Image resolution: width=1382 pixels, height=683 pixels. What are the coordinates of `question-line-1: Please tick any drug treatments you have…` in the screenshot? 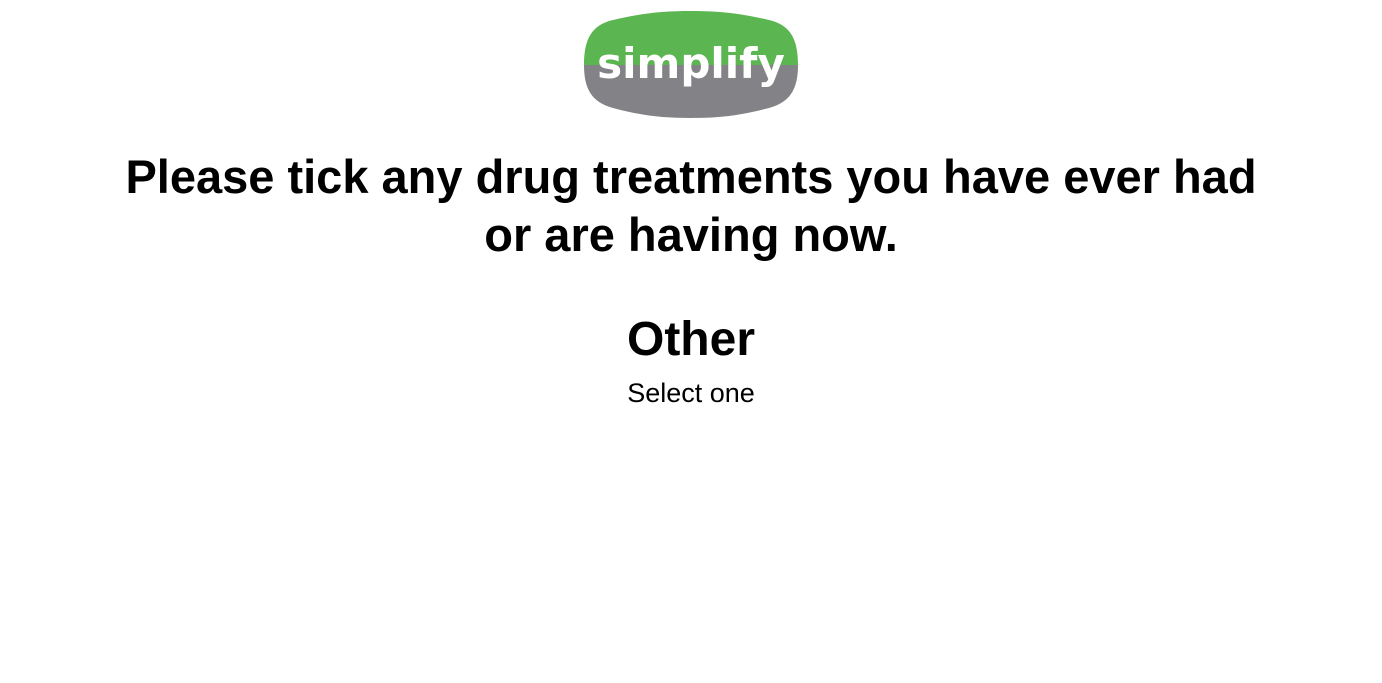 It's located at (691, 176).